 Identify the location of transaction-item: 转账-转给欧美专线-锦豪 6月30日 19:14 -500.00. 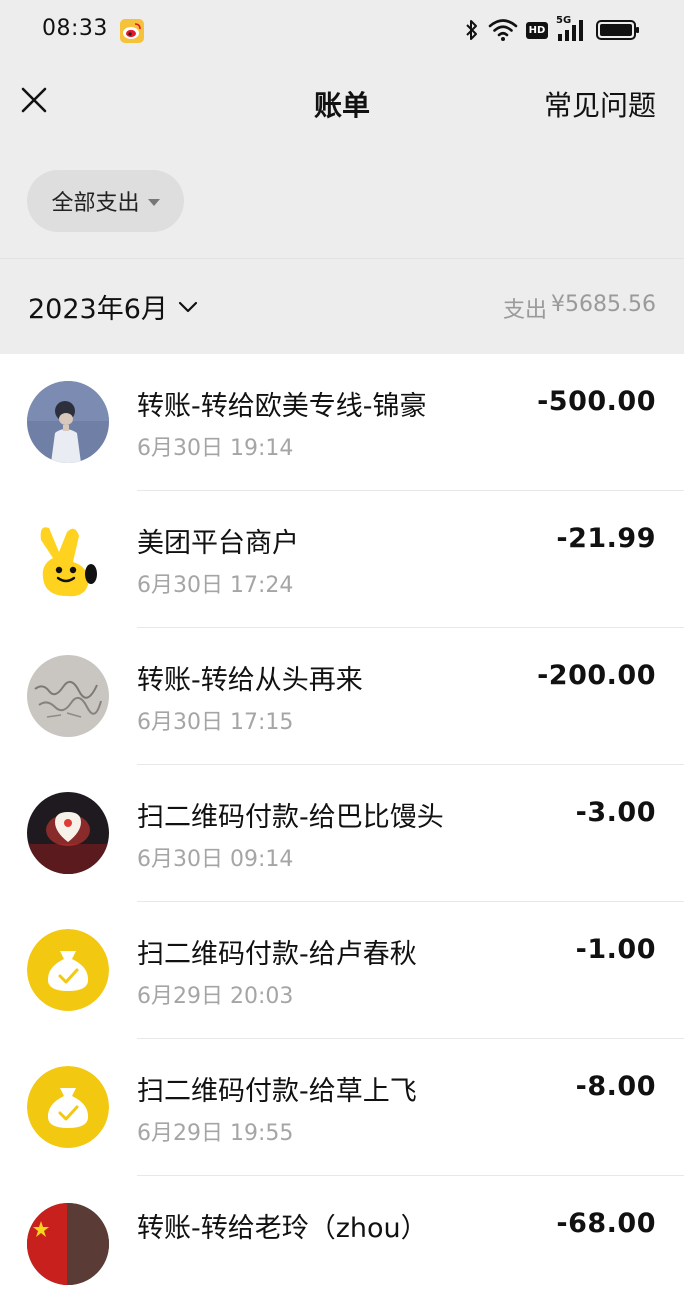
(342, 422).